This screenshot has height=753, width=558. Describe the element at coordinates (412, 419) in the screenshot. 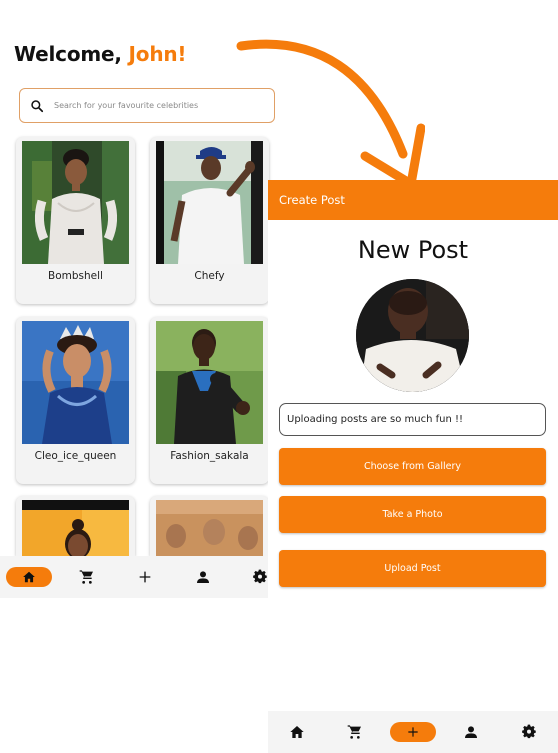

I see `caption-input` at that location.